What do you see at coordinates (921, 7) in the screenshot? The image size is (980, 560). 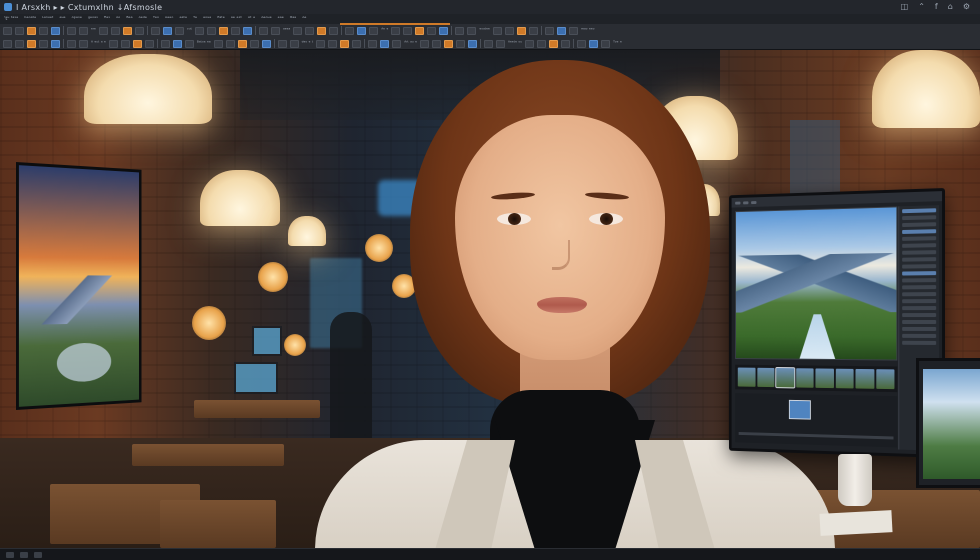 I see `share-icon: ⌃` at bounding box center [921, 7].